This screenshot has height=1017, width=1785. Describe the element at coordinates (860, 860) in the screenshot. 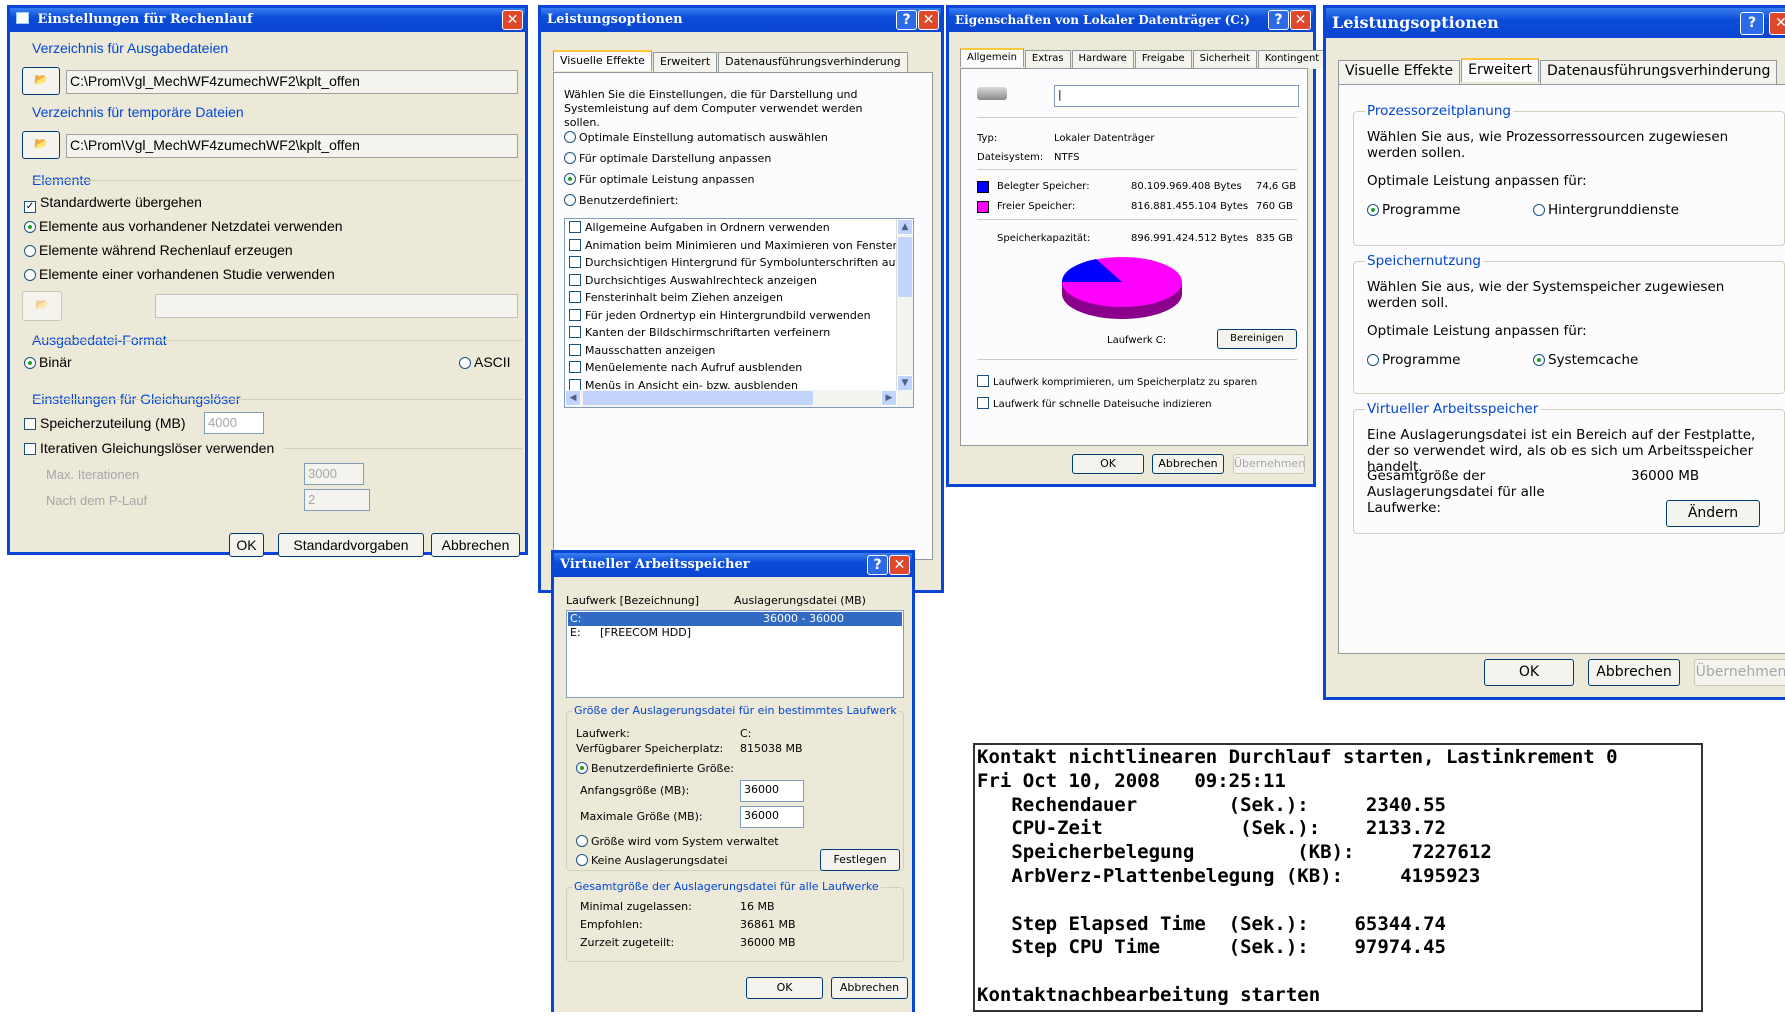

I see `set-button: Festlegen` at that location.